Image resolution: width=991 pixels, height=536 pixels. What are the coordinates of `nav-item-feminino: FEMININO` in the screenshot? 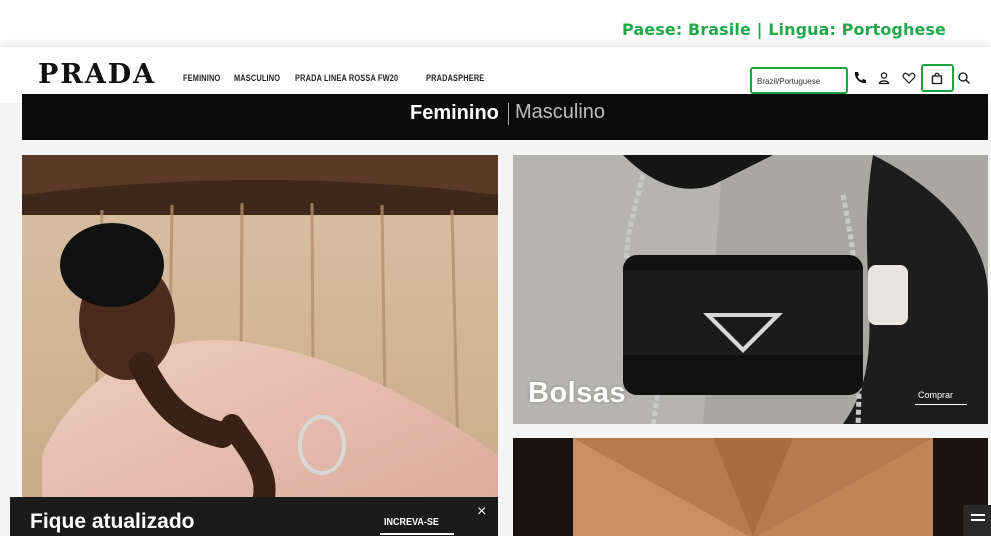 It's located at (201, 78).